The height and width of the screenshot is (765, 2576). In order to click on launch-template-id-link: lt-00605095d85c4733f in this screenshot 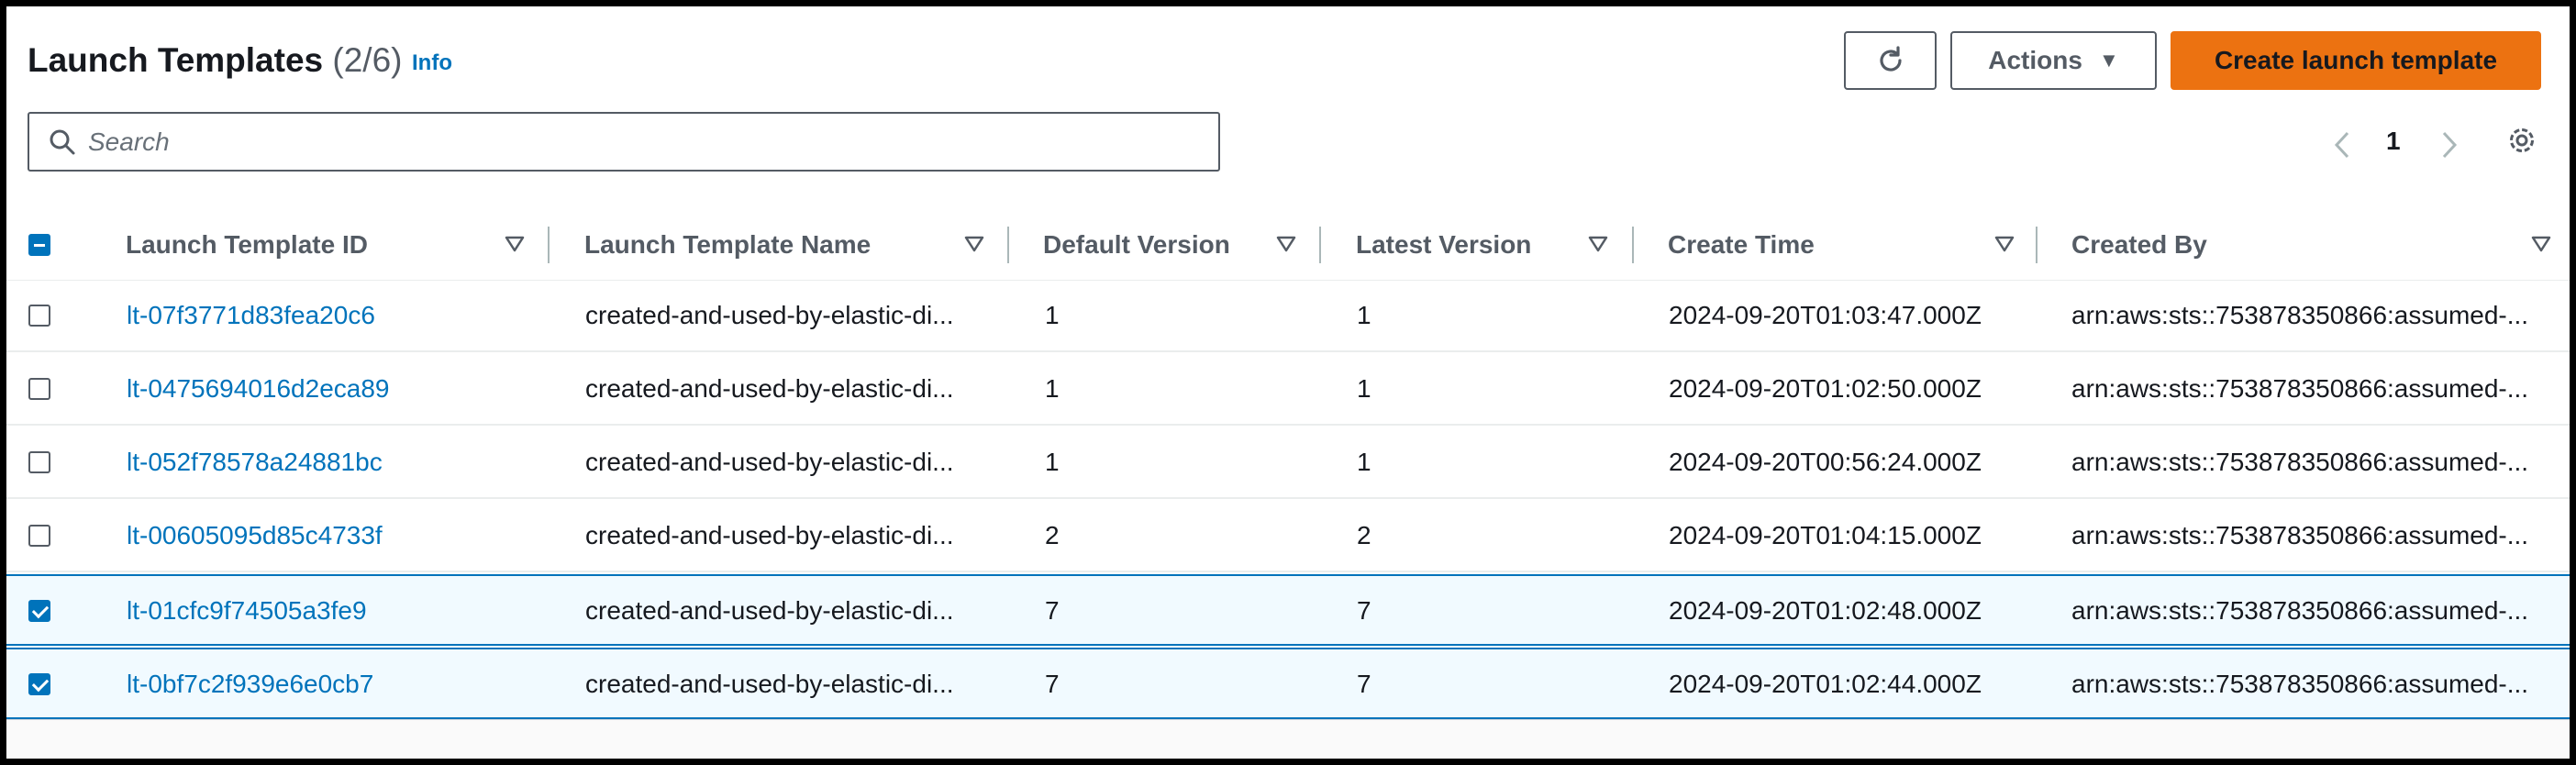, I will do `click(255, 536)`.